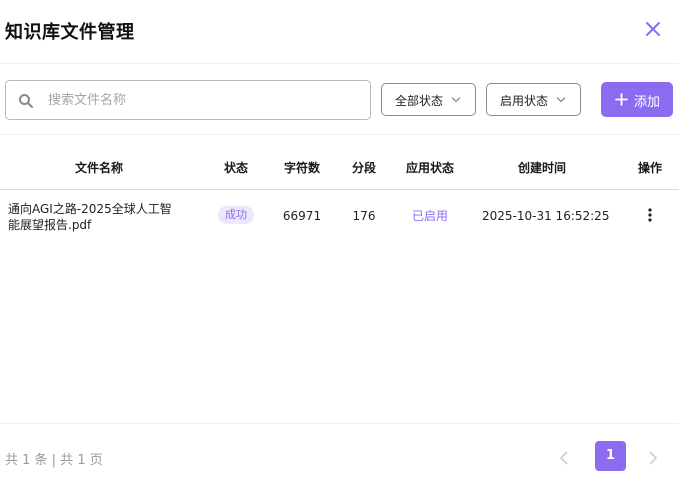 This screenshot has height=487, width=679. I want to click on header-divider, so click(339, 63).